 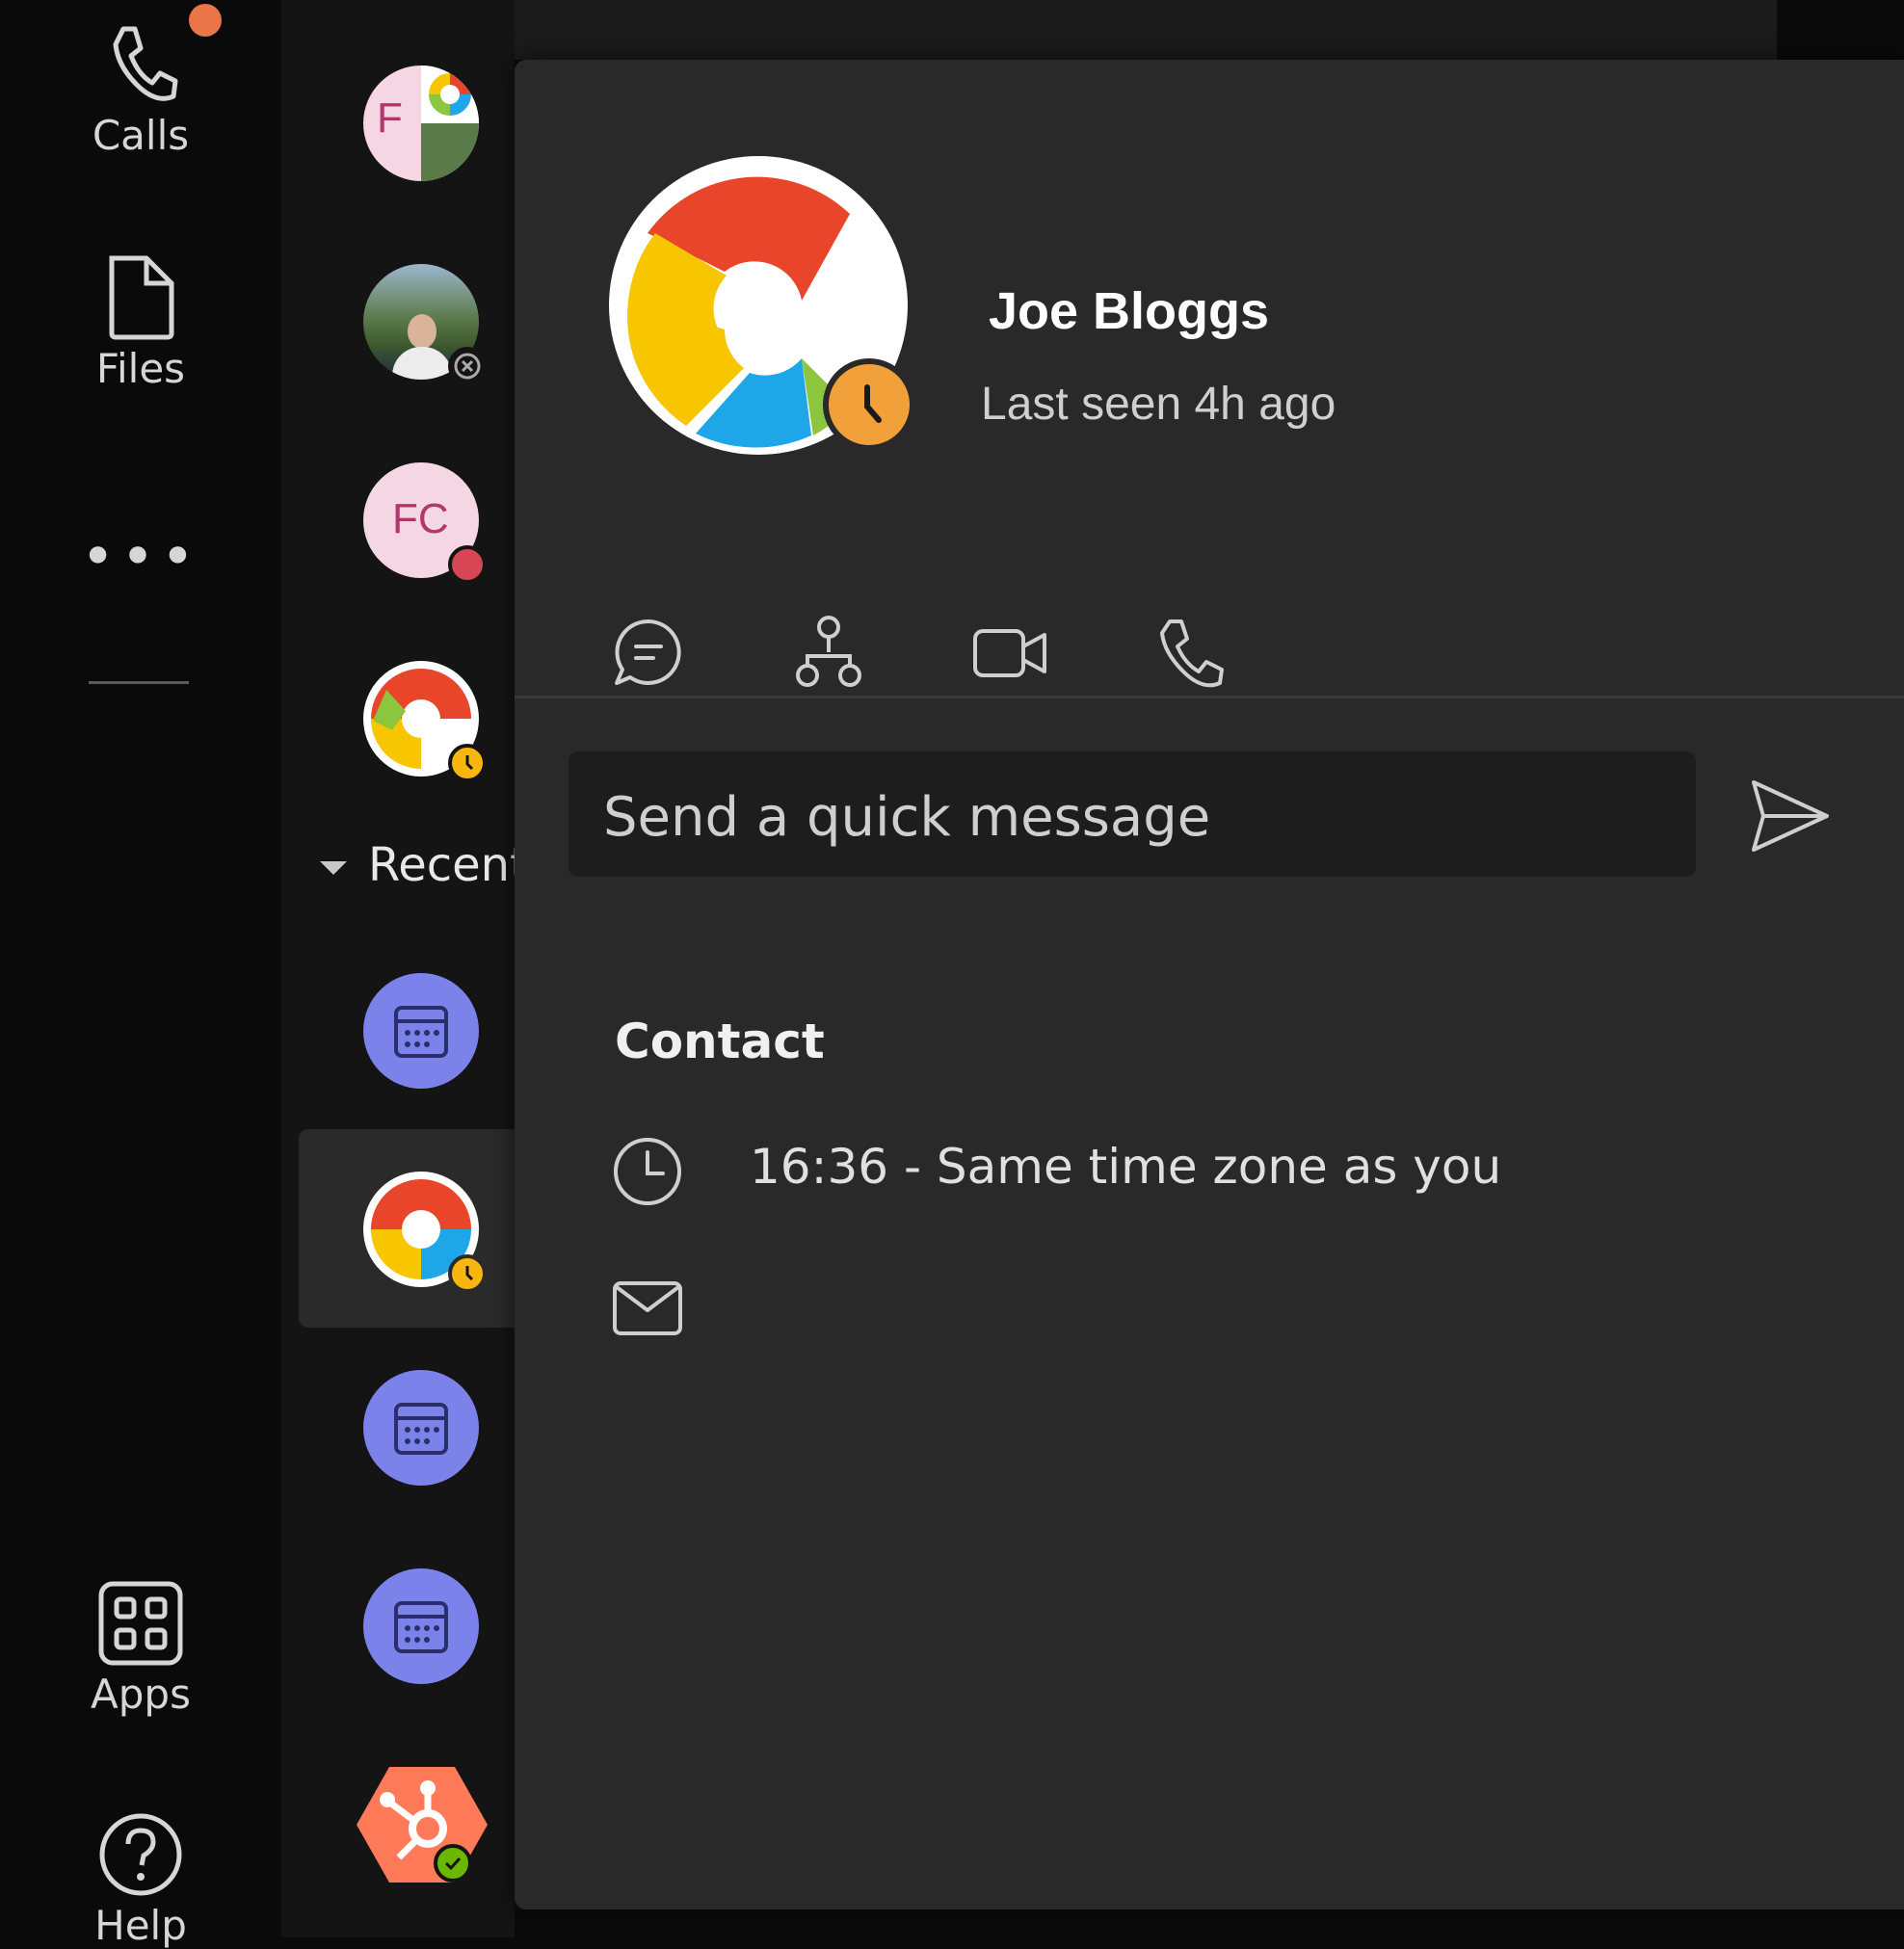 I want to click on rail-divider, so click(x=139, y=682).